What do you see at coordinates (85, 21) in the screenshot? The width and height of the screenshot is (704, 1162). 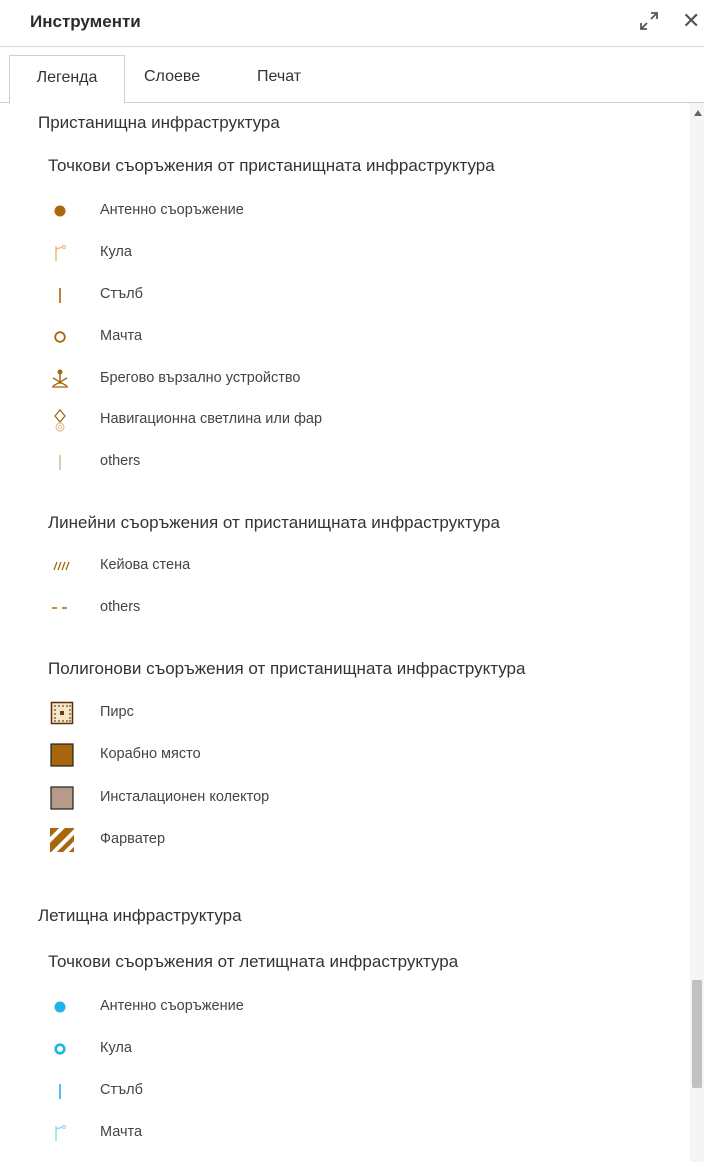 I see `panel-title: Инструменти` at bounding box center [85, 21].